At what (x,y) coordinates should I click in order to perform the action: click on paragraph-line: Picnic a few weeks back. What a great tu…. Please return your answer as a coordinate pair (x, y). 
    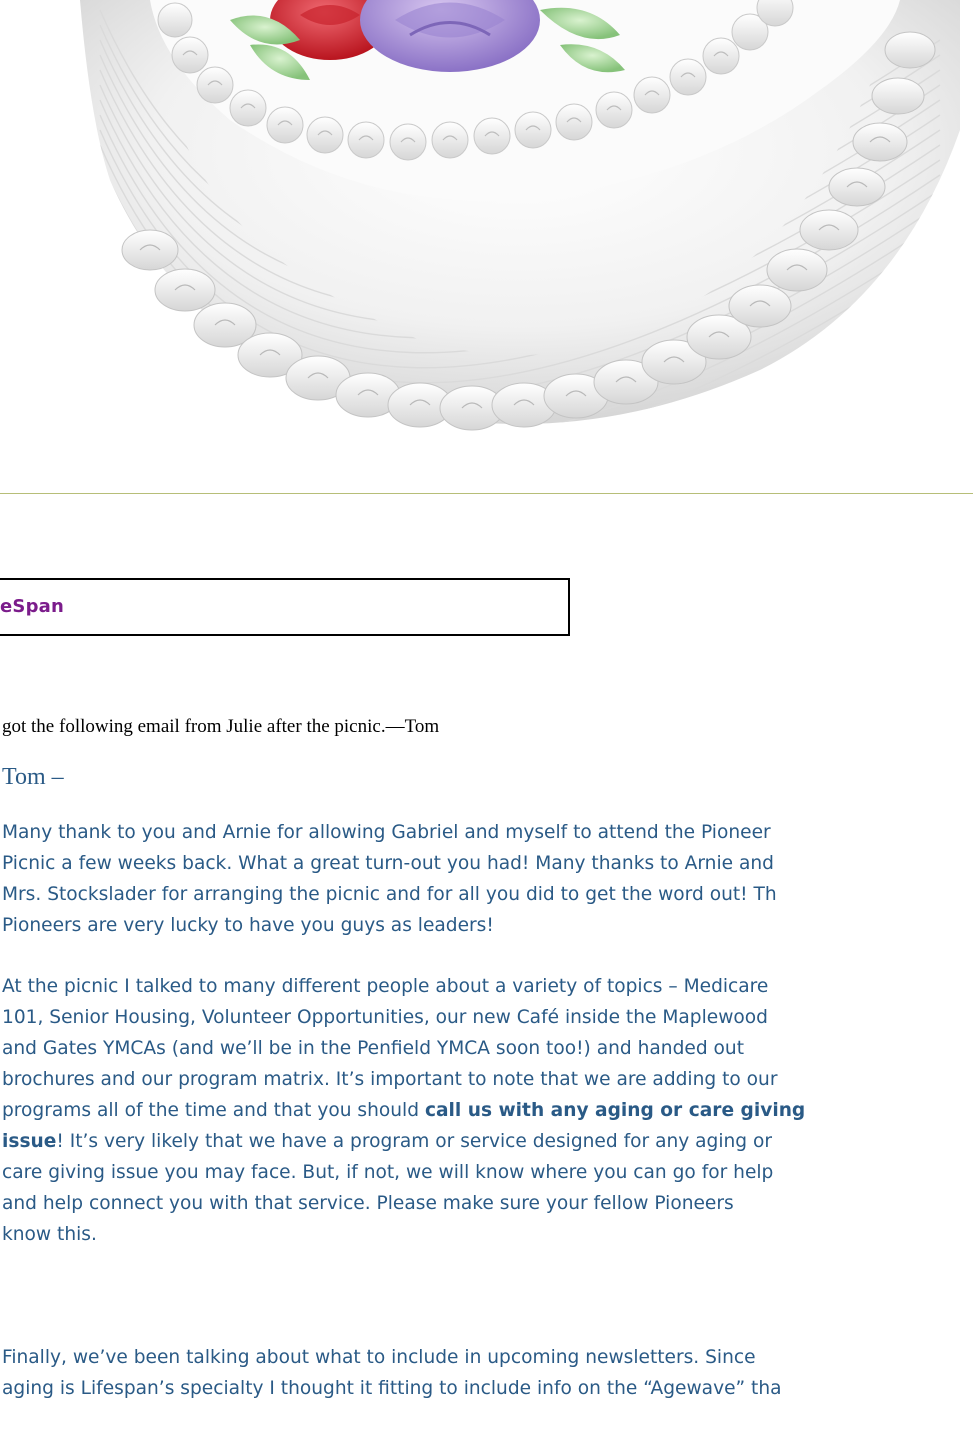
    Looking at the image, I should click on (388, 863).